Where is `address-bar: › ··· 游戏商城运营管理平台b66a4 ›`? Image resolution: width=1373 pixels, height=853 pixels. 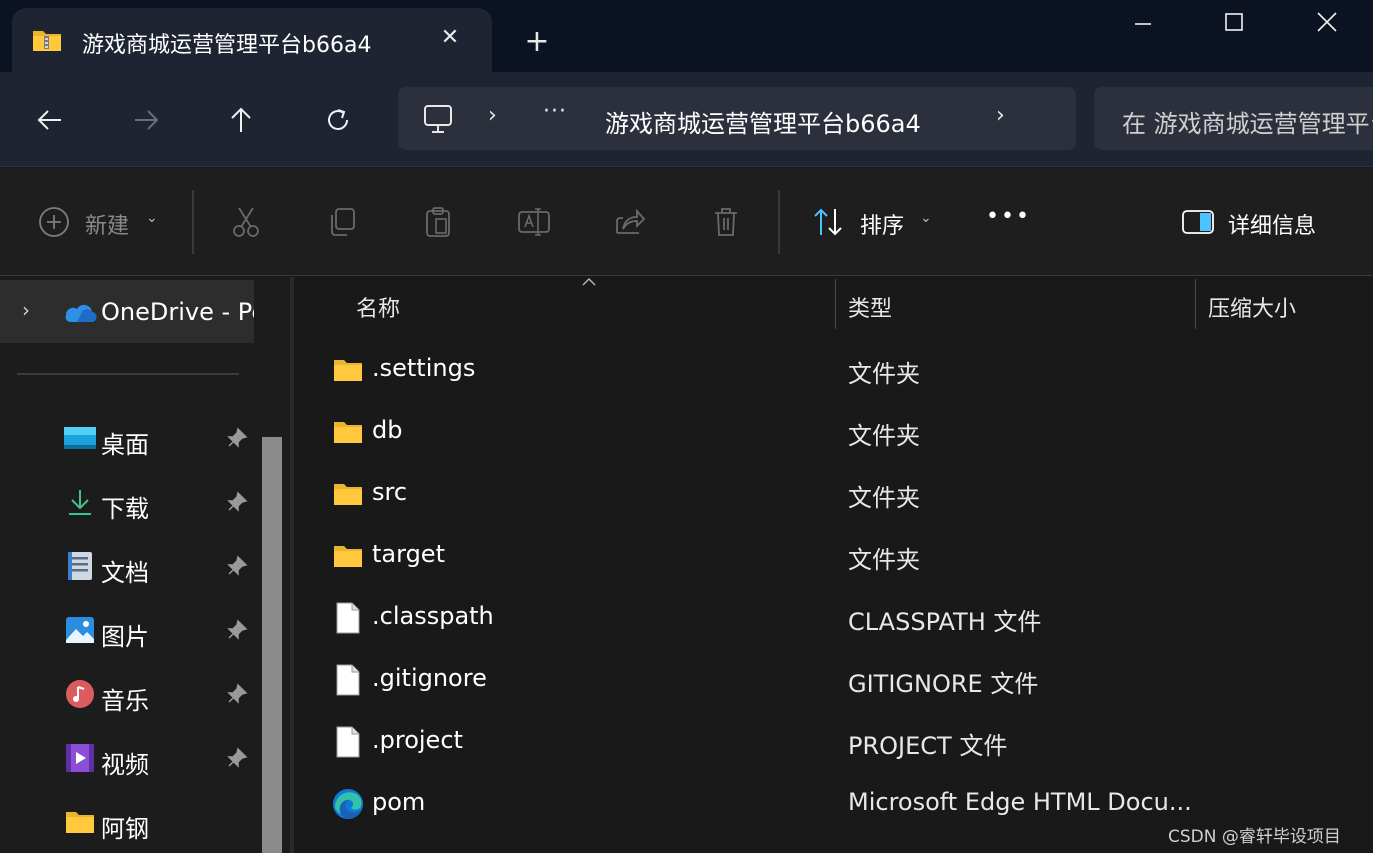 address-bar: › ··· 游戏商城运营管理平台b66a4 › is located at coordinates (737, 118).